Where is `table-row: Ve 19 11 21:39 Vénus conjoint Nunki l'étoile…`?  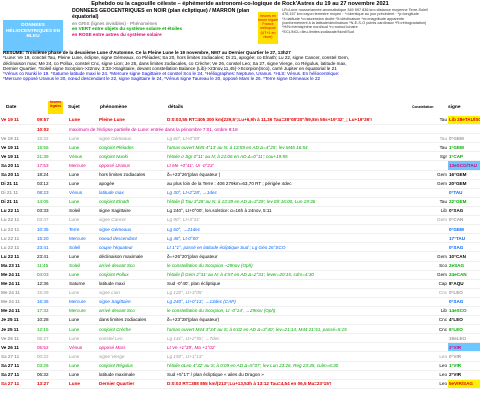
table-row: Ve 19 11 21:39 Vénus conjoint Nunki l'étoile… is located at coordinates (240, 156).